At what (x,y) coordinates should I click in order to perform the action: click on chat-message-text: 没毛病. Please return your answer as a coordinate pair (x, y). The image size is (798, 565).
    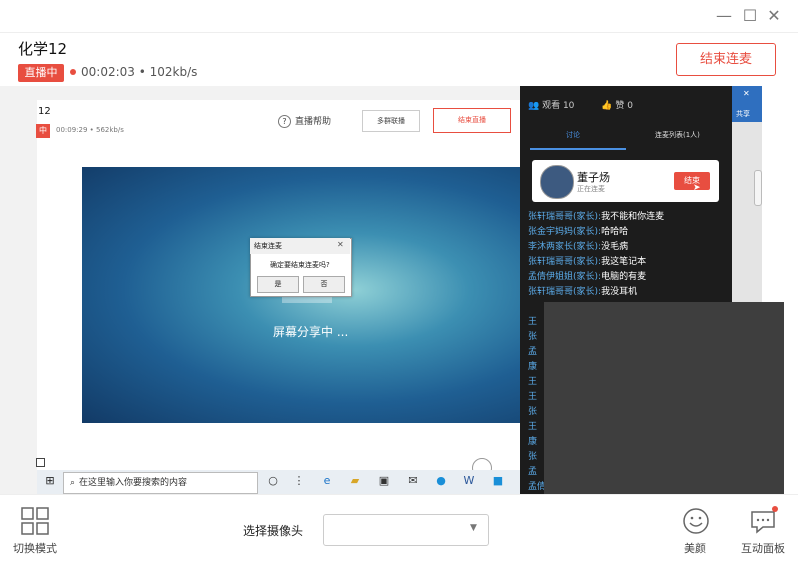
    Looking at the image, I should click on (615, 247).